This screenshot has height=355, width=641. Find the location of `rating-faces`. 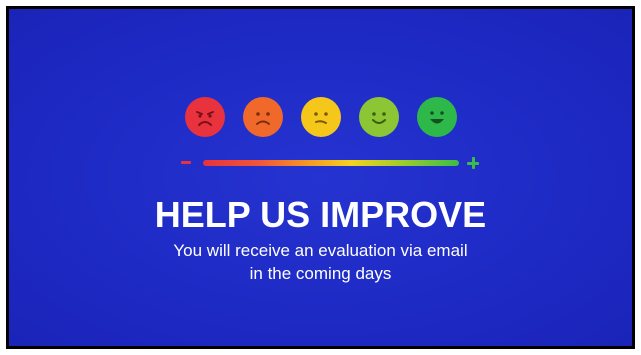

rating-faces is located at coordinates (320, 117).